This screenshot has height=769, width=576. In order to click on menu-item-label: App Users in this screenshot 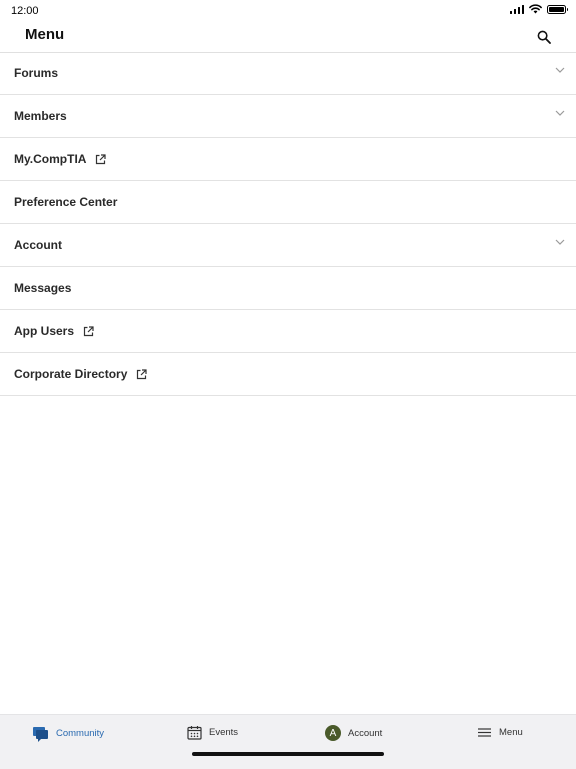, I will do `click(44, 331)`.